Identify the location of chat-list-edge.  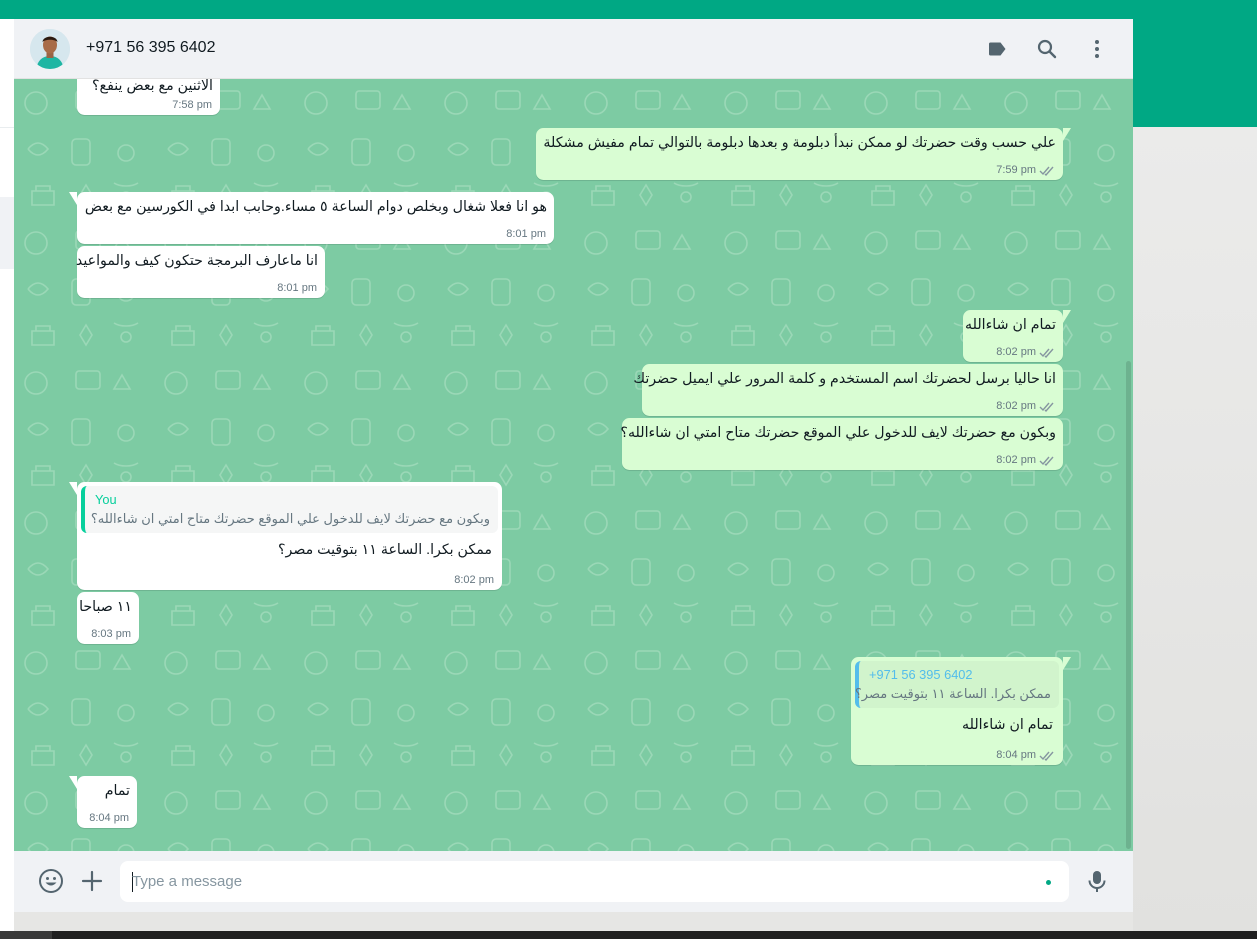
(7, 475).